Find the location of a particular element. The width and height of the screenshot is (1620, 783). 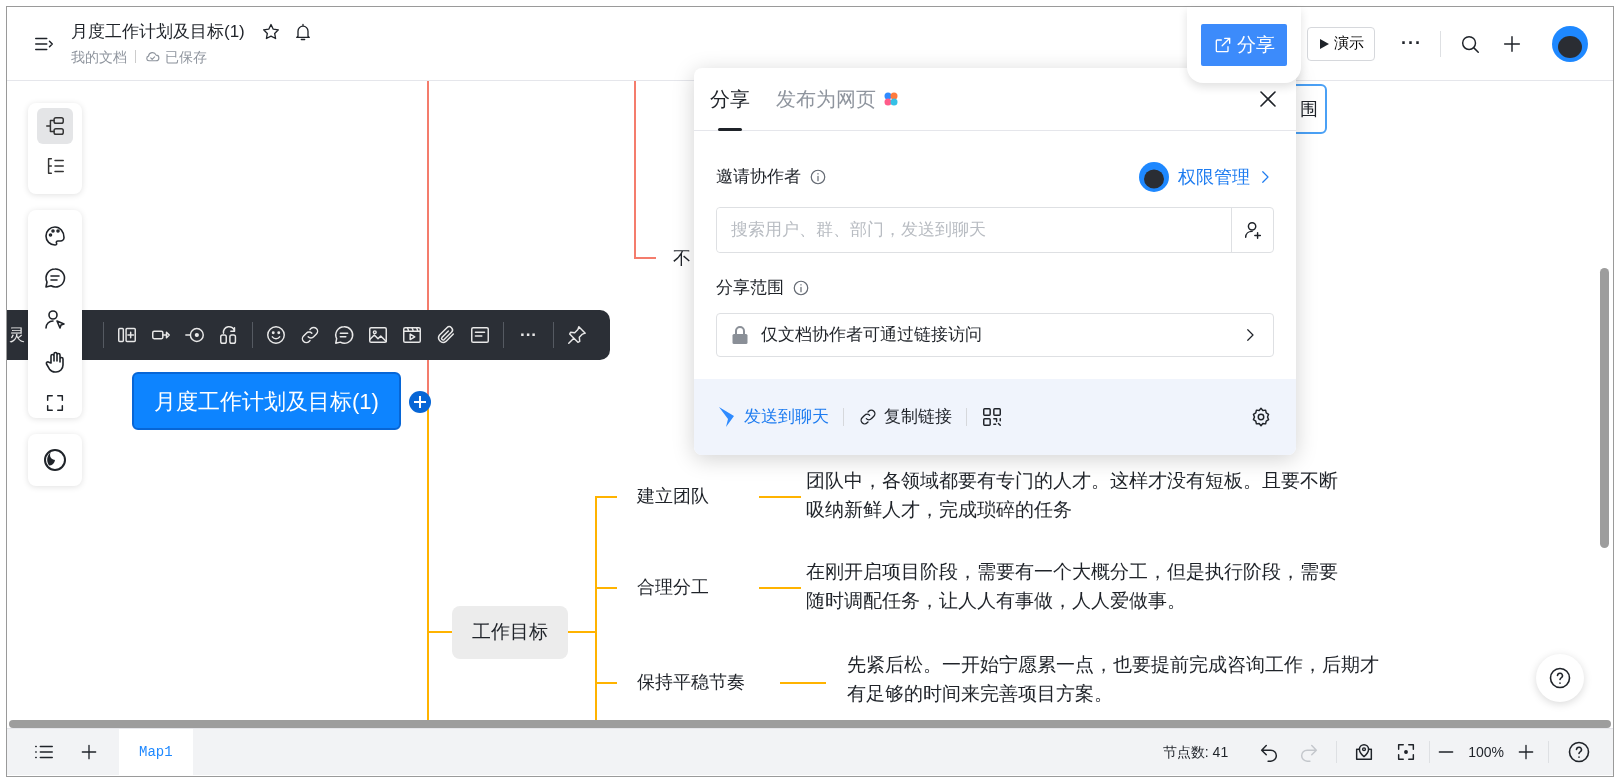

lock-icon is located at coordinates (740, 334).